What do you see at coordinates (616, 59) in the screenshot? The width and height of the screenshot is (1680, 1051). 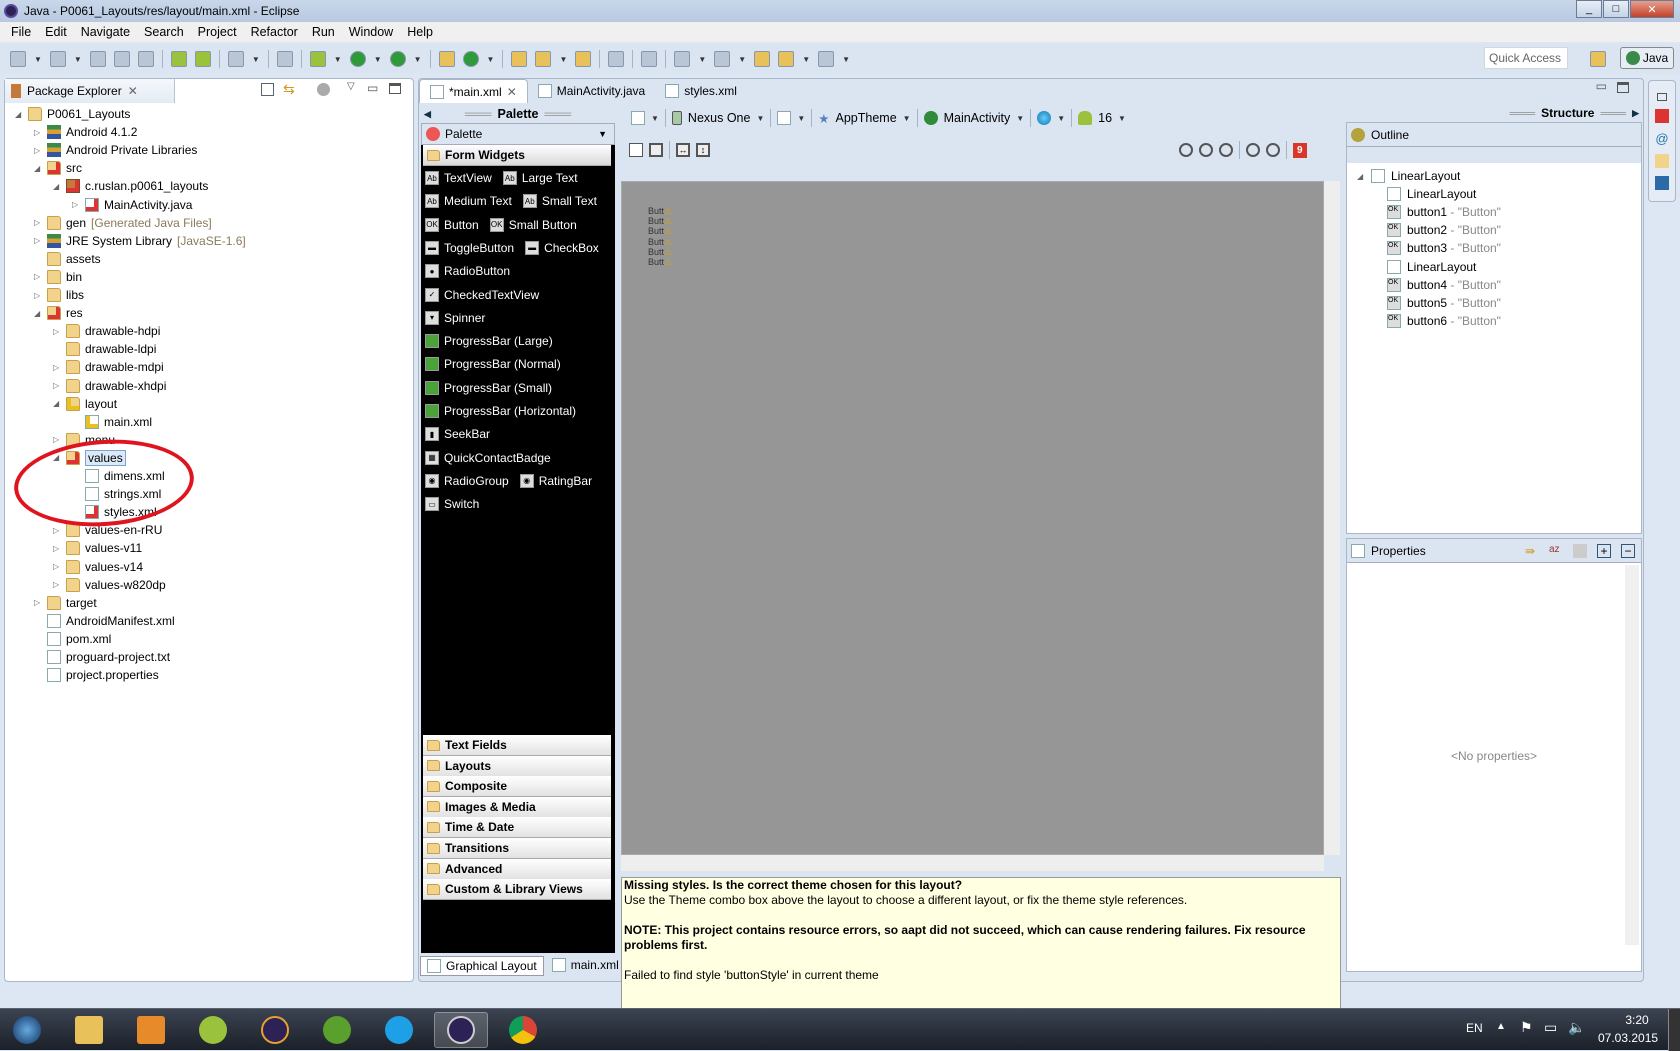 I see `toggle-mark-icon` at bounding box center [616, 59].